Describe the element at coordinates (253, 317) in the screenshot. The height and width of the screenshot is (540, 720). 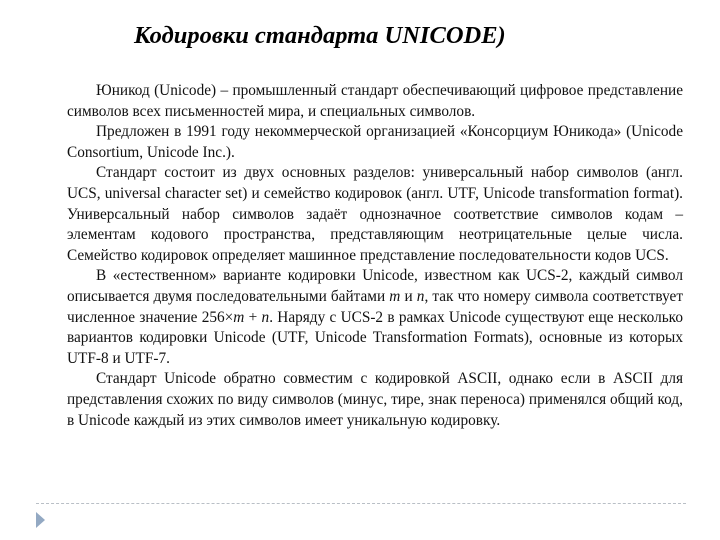
I see `ucs2-text-4: +` at that location.